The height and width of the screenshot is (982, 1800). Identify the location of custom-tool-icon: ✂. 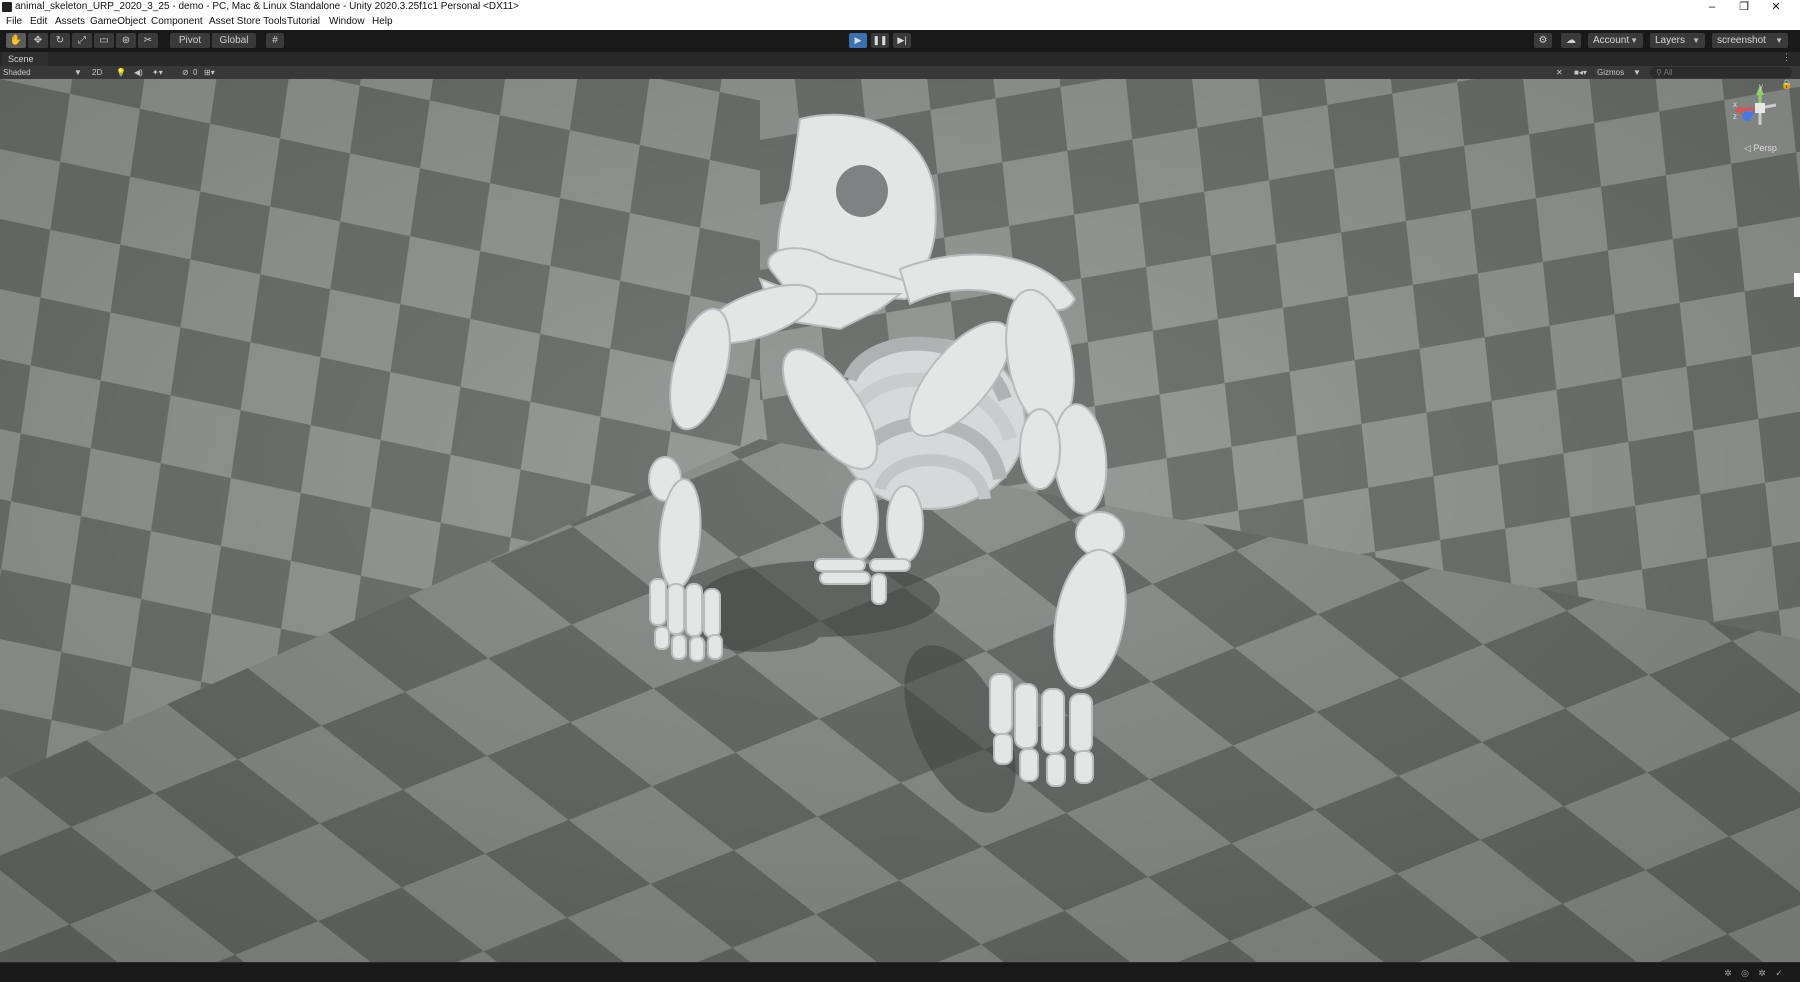
(148, 40).